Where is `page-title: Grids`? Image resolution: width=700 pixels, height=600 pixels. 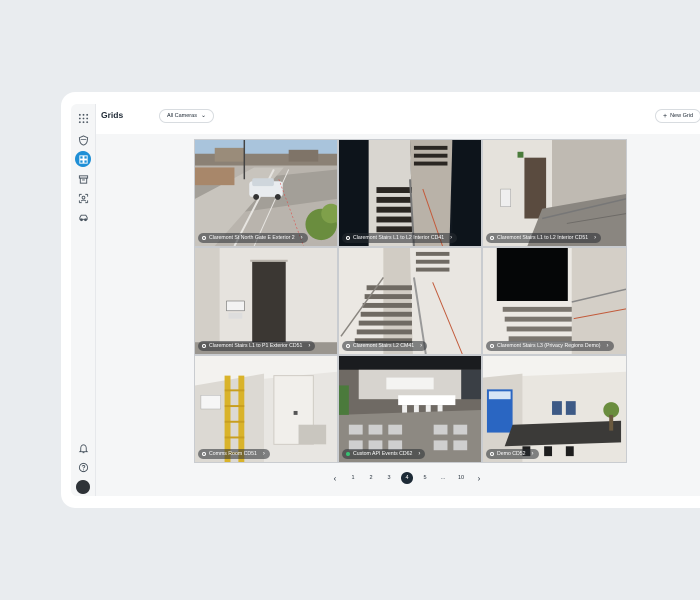
page-title: Grids is located at coordinates (112, 115).